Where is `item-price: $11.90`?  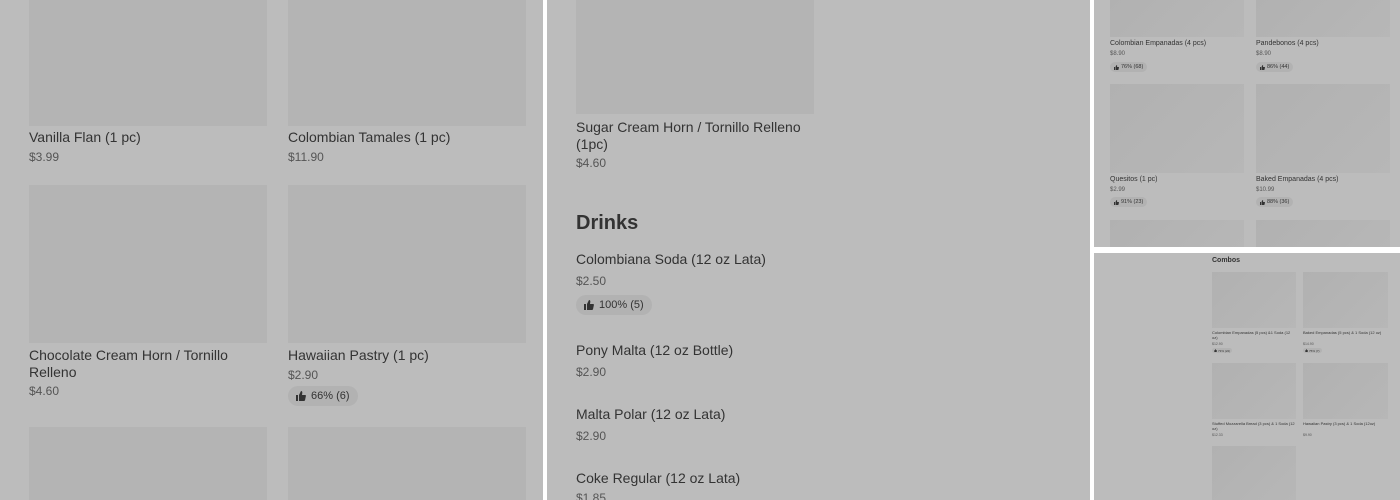
item-price: $11.90 is located at coordinates (306, 157).